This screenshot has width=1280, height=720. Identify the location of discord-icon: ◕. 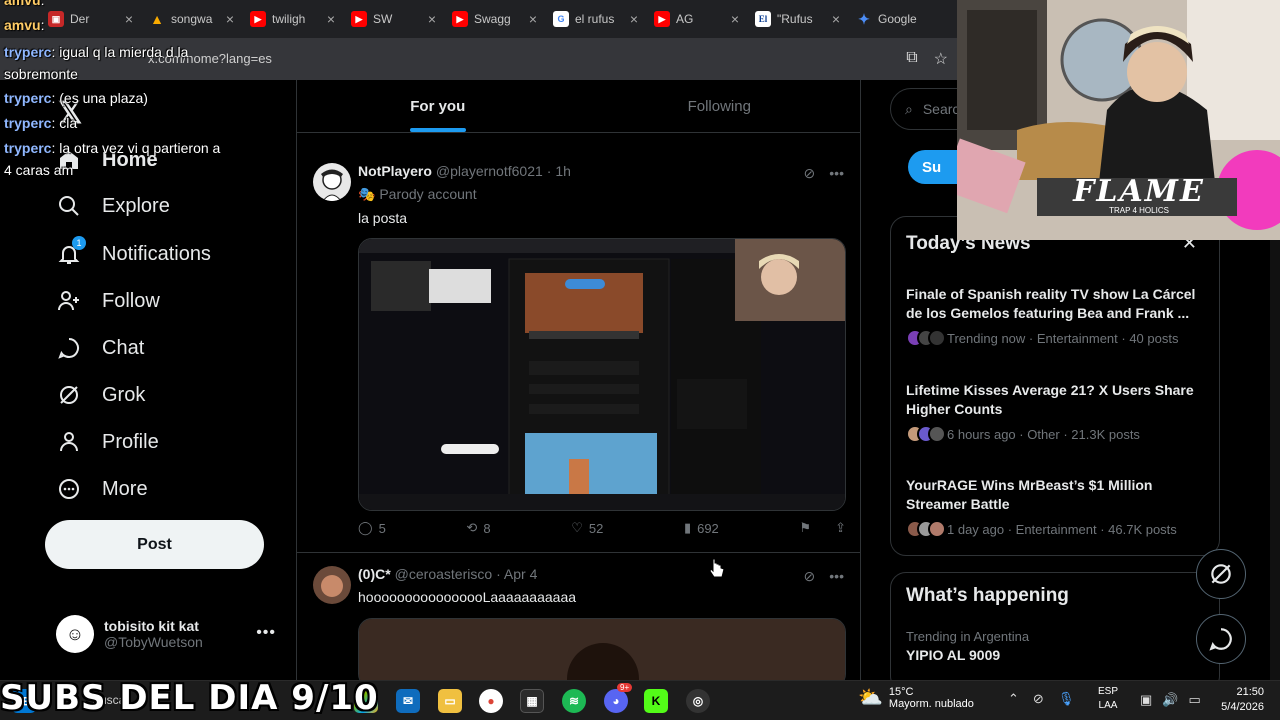
(616, 701).